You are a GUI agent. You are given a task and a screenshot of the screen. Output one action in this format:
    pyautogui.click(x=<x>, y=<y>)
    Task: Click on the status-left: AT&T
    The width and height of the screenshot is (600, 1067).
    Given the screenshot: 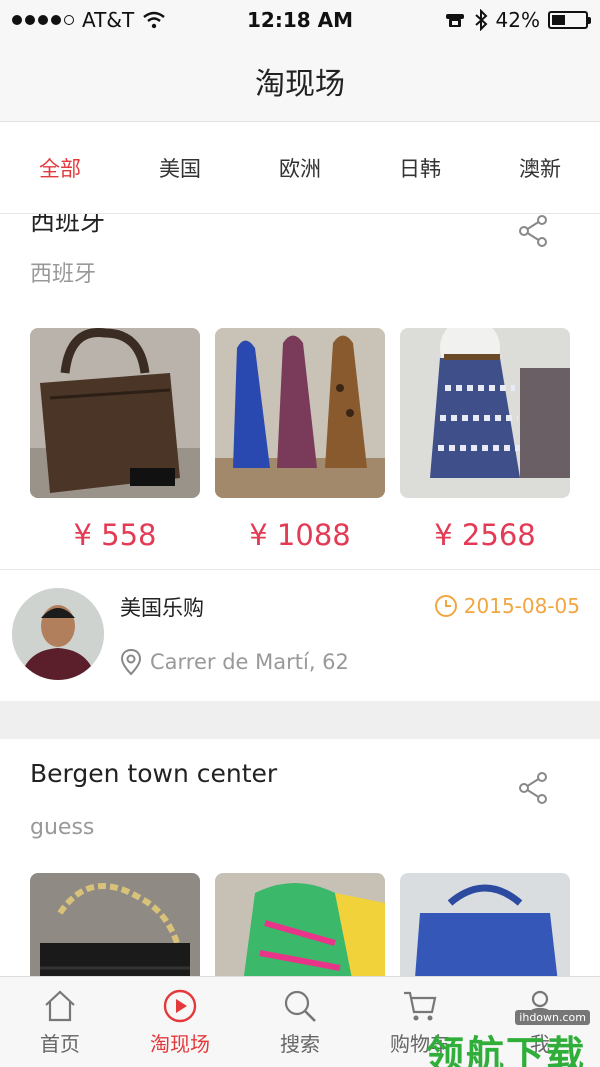 What is the action you would take?
    pyautogui.click(x=89, y=20)
    